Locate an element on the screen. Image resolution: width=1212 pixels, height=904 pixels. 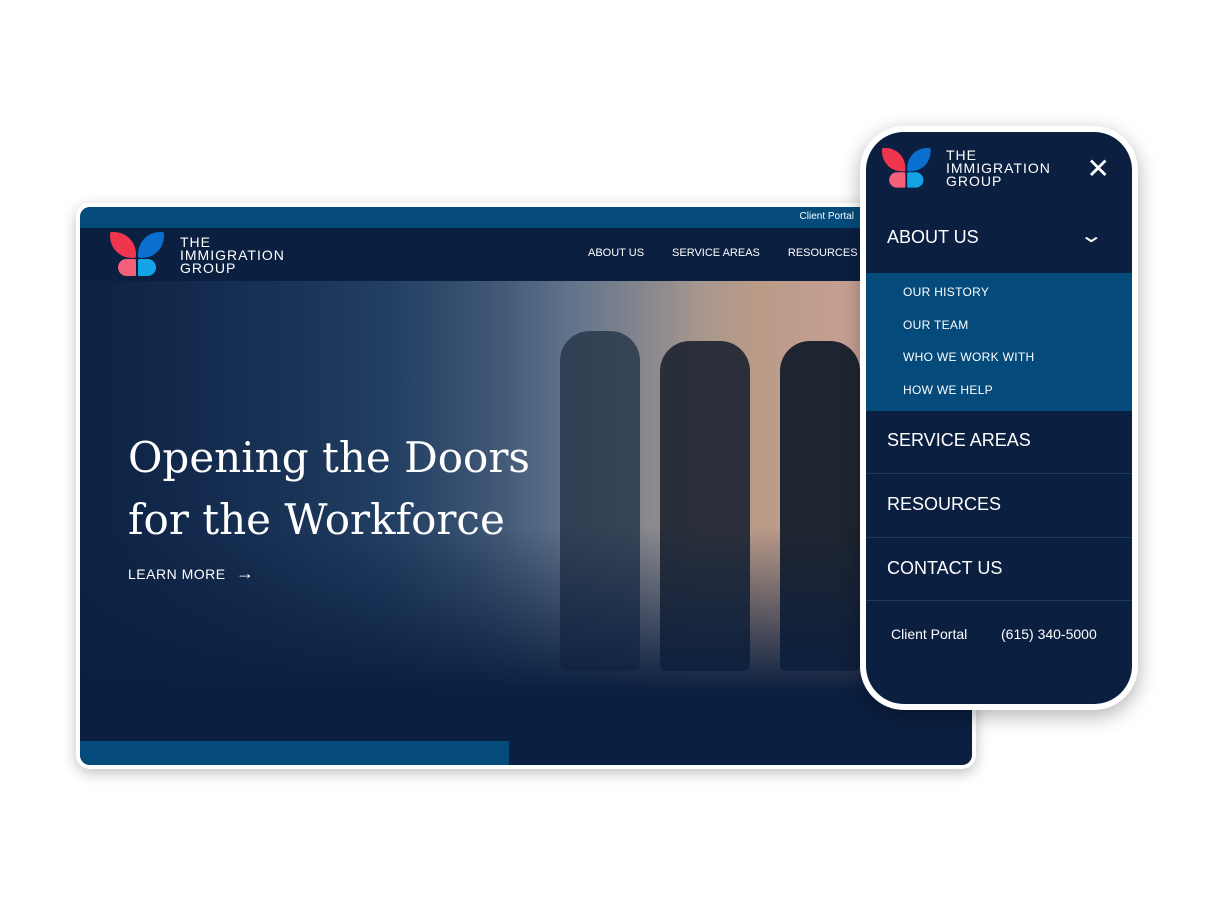
submenu-who-we-work-with: WHO WE WORK WITH is located at coordinates (968, 357).